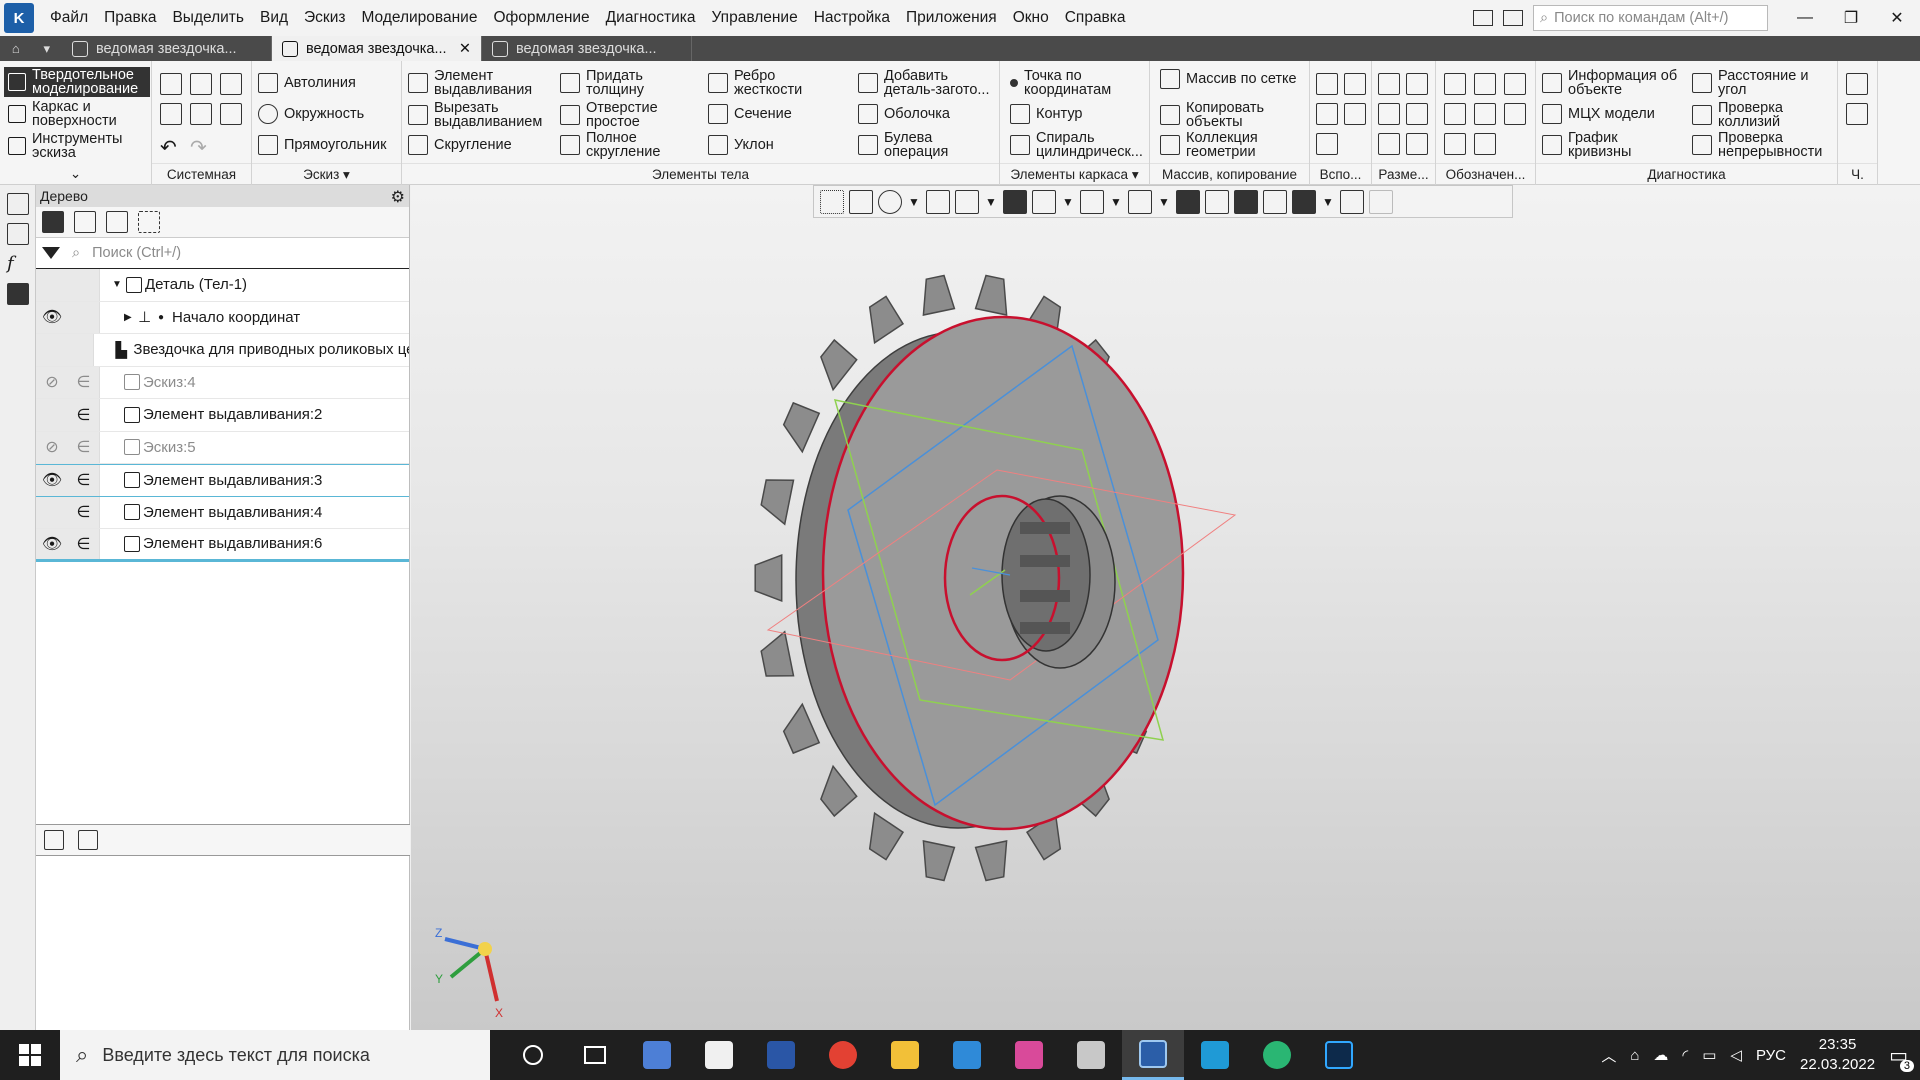 This screenshot has height=1080, width=1920. Describe the element at coordinates (171, 114) in the screenshot. I see `print-icon` at that location.